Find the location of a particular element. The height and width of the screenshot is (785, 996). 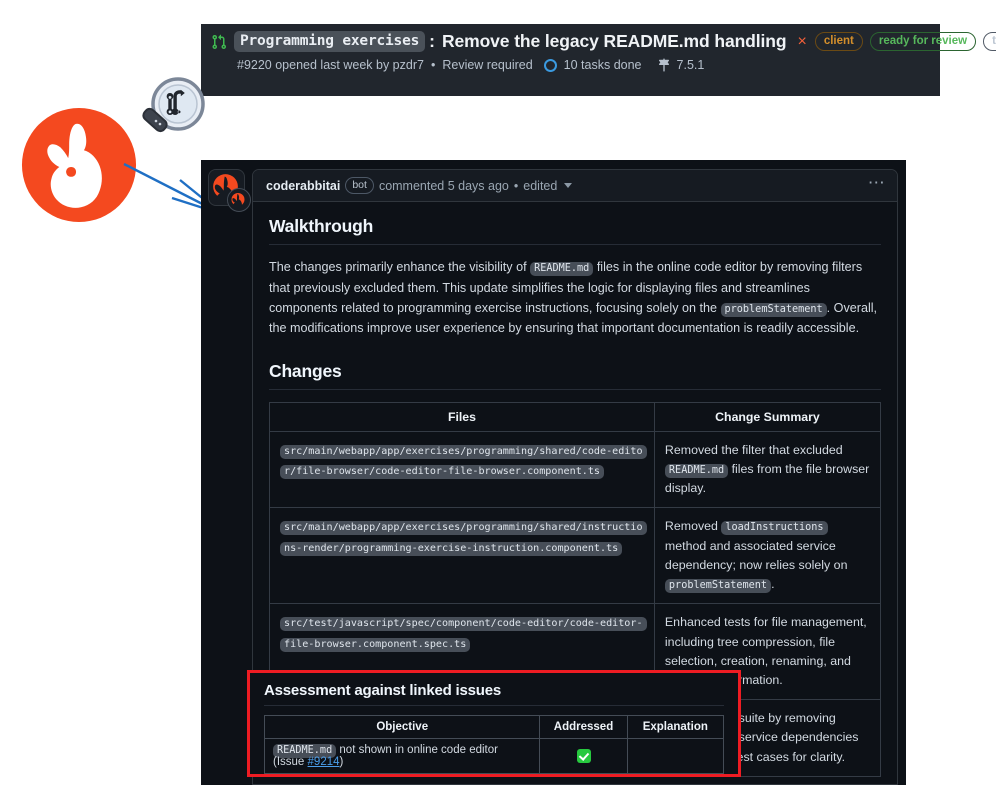

label-ready-for-review: ready for review is located at coordinates (923, 41).